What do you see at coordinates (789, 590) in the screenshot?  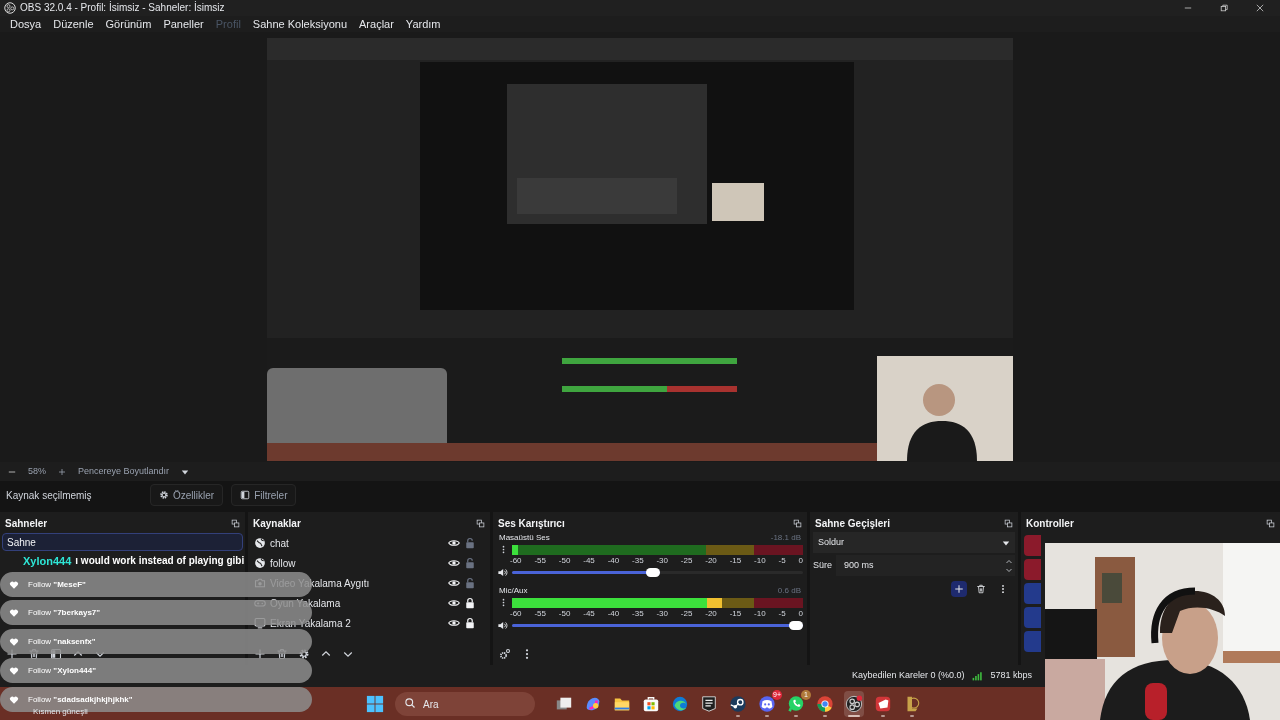 I see `db-reading: 0.6 dB` at bounding box center [789, 590].